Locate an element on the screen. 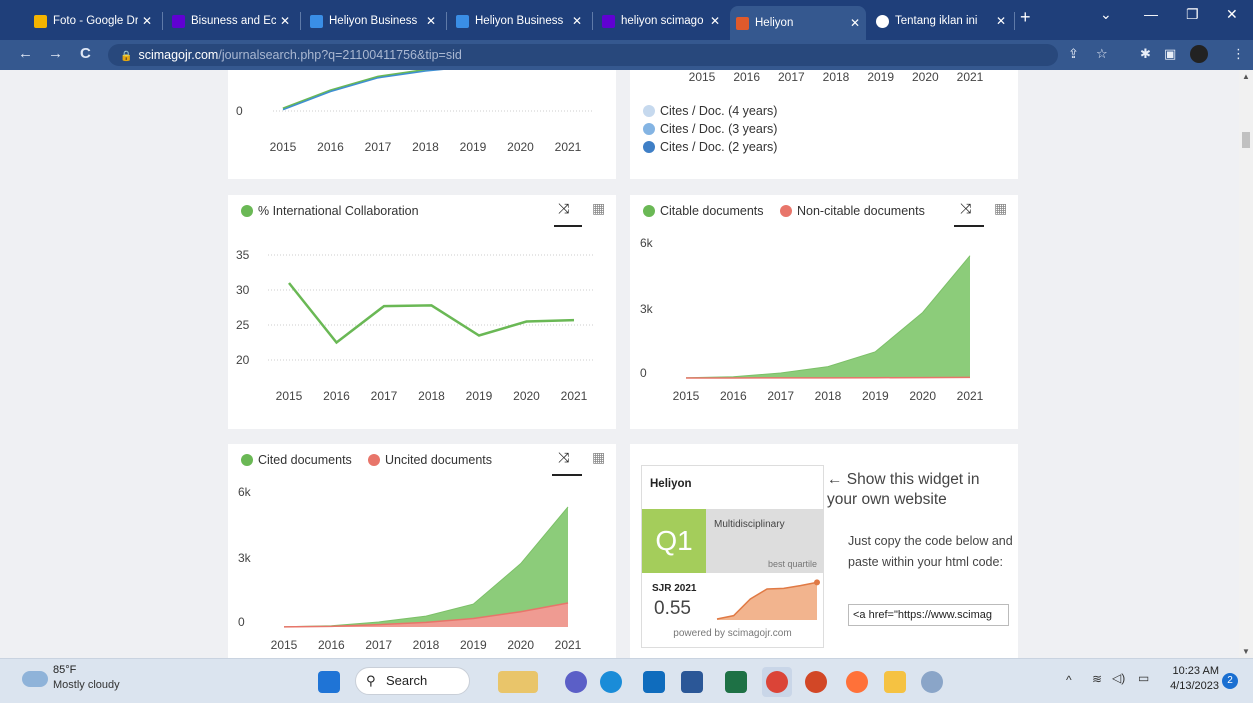  powerpoint-icon is located at coordinates (816, 682).